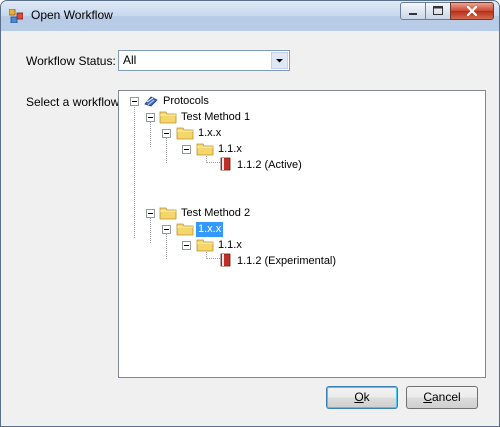 Image resolution: width=500 pixels, height=427 pixels. Describe the element at coordinates (359, 397) in the screenshot. I see `ok-mnemonic: O` at that location.